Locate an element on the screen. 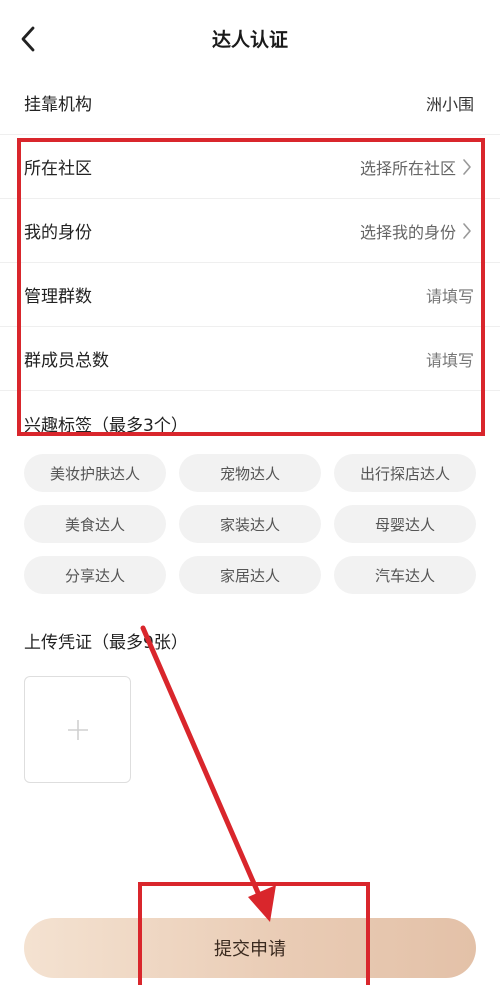 This screenshot has width=500, height=985. interest-tag: 汽车达人 is located at coordinates (405, 575).